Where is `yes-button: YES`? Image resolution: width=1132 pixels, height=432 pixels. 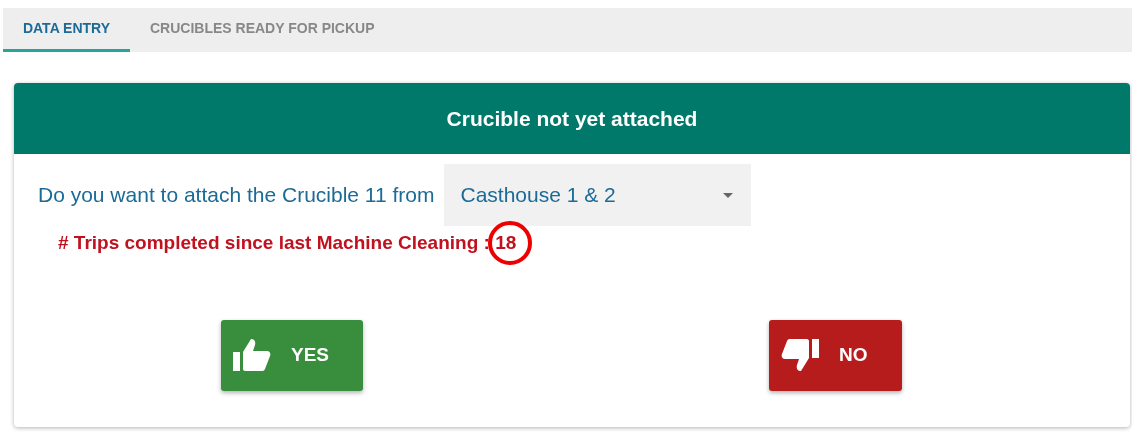
yes-button: YES is located at coordinates (292, 355).